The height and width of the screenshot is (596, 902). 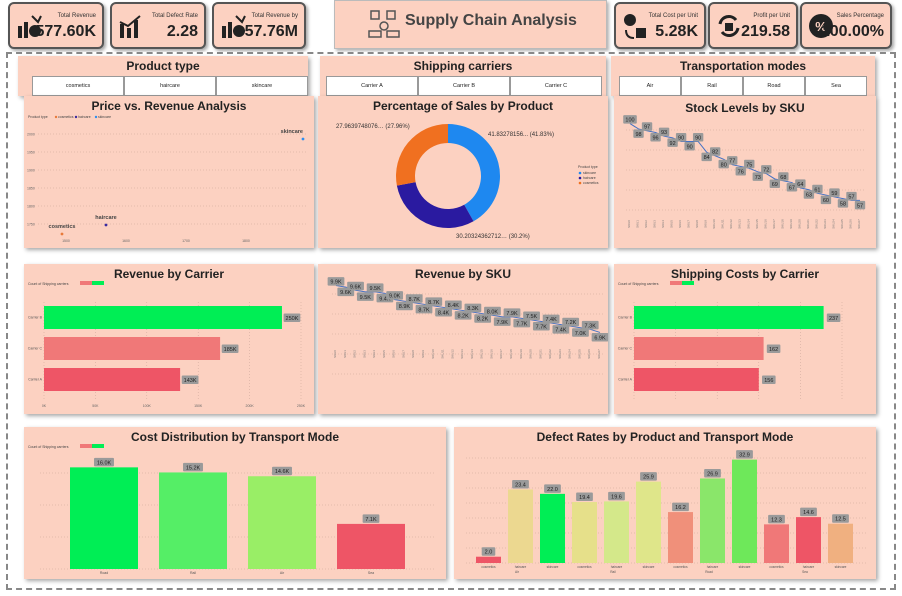 What do you see at coordinates (688, 283) in the screenshot?
I see `legend-gradient` at bounding box center [688, 283].